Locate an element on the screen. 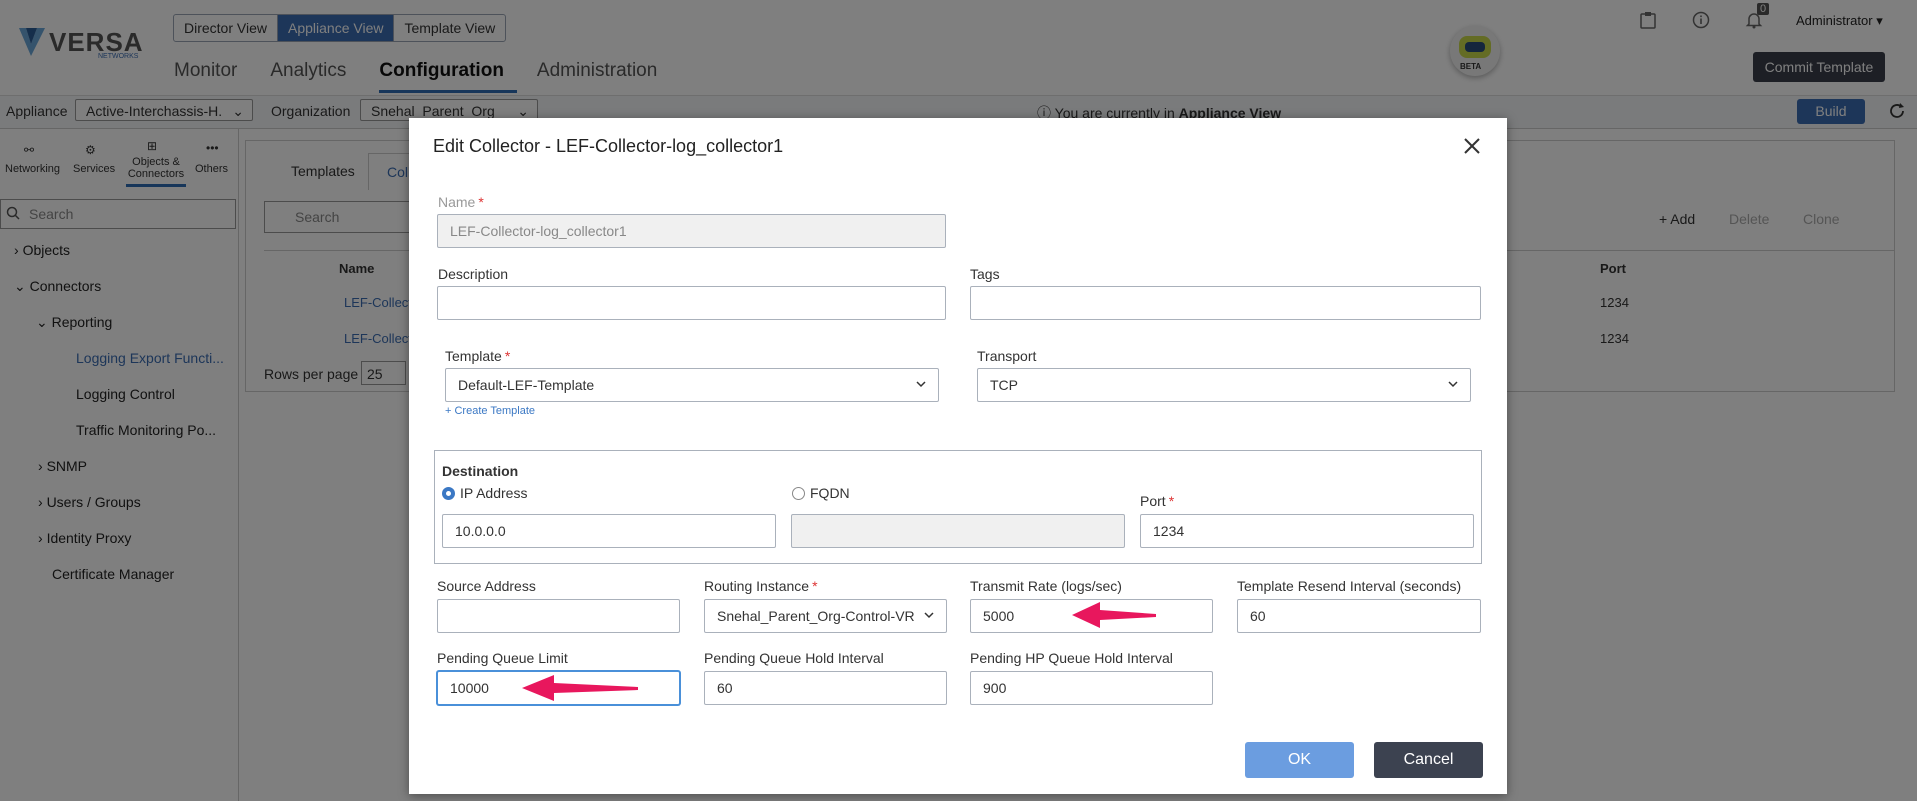 This screenshot has height=801, width=1917. create-template-link: + Create Template is located at coordinates (490, 411).